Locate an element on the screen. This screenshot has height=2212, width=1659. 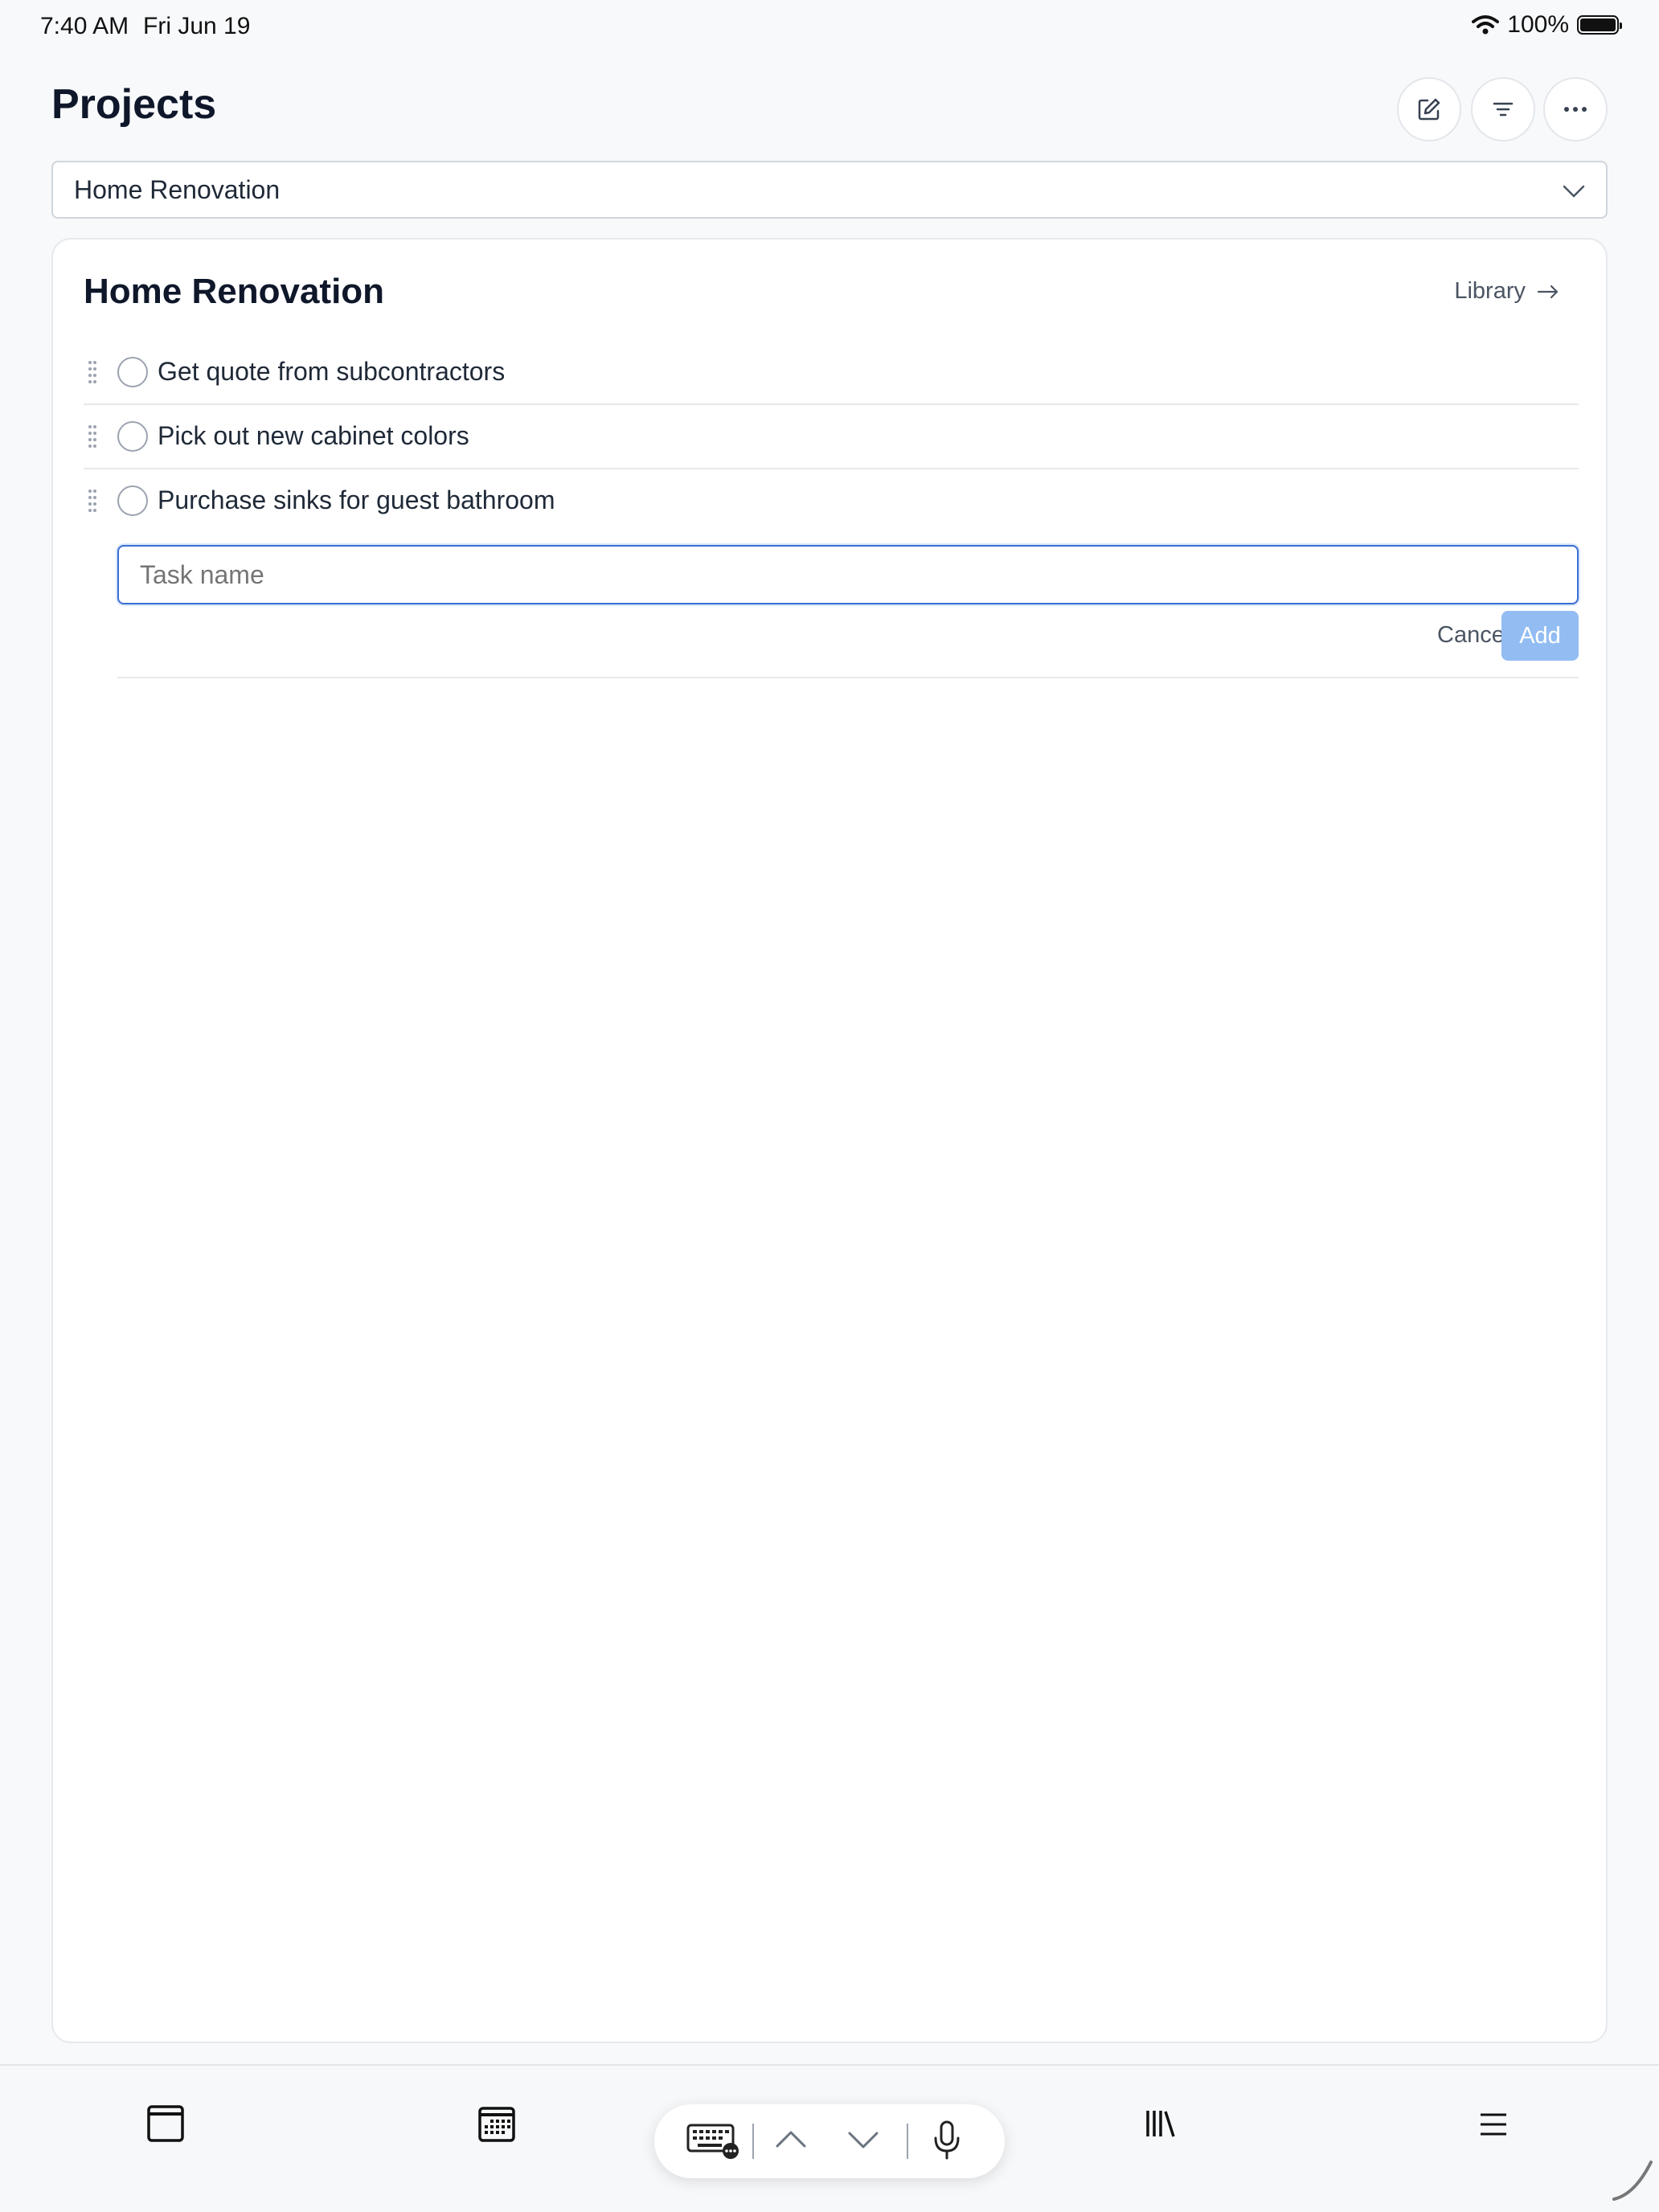
divider is located at coordinates (848, 677).